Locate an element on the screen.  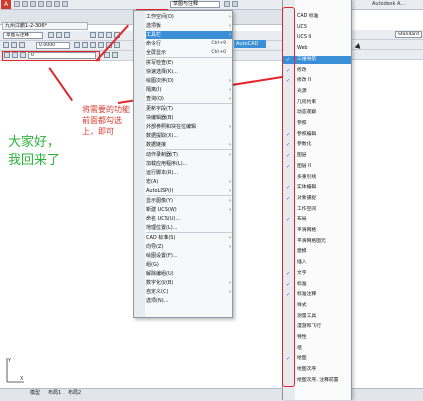
toolbar-toggle-label: 标准 is located at coordinates (302, 284).